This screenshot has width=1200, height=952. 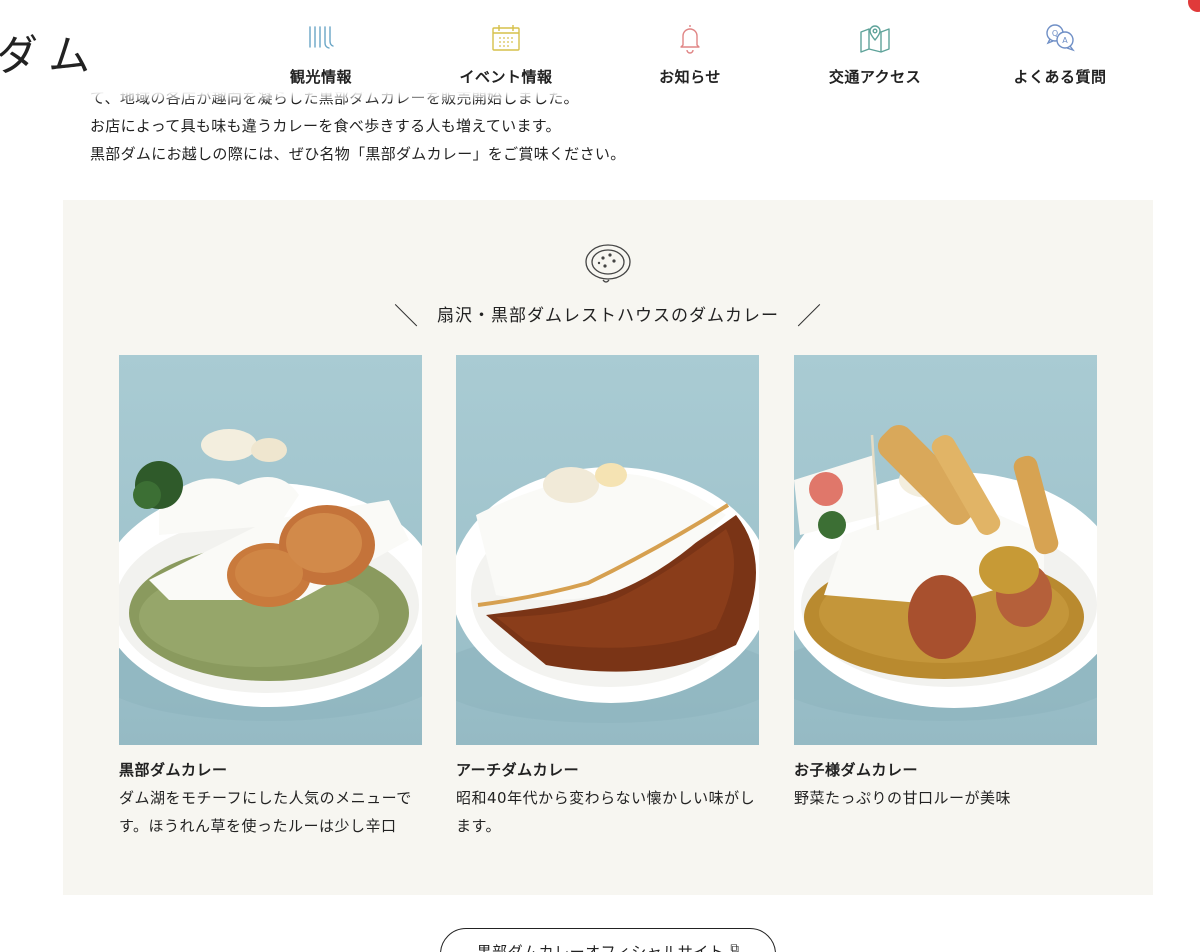 I want to click on nav-item-sightseeing: 観光情報, so click(x=321, y=53).